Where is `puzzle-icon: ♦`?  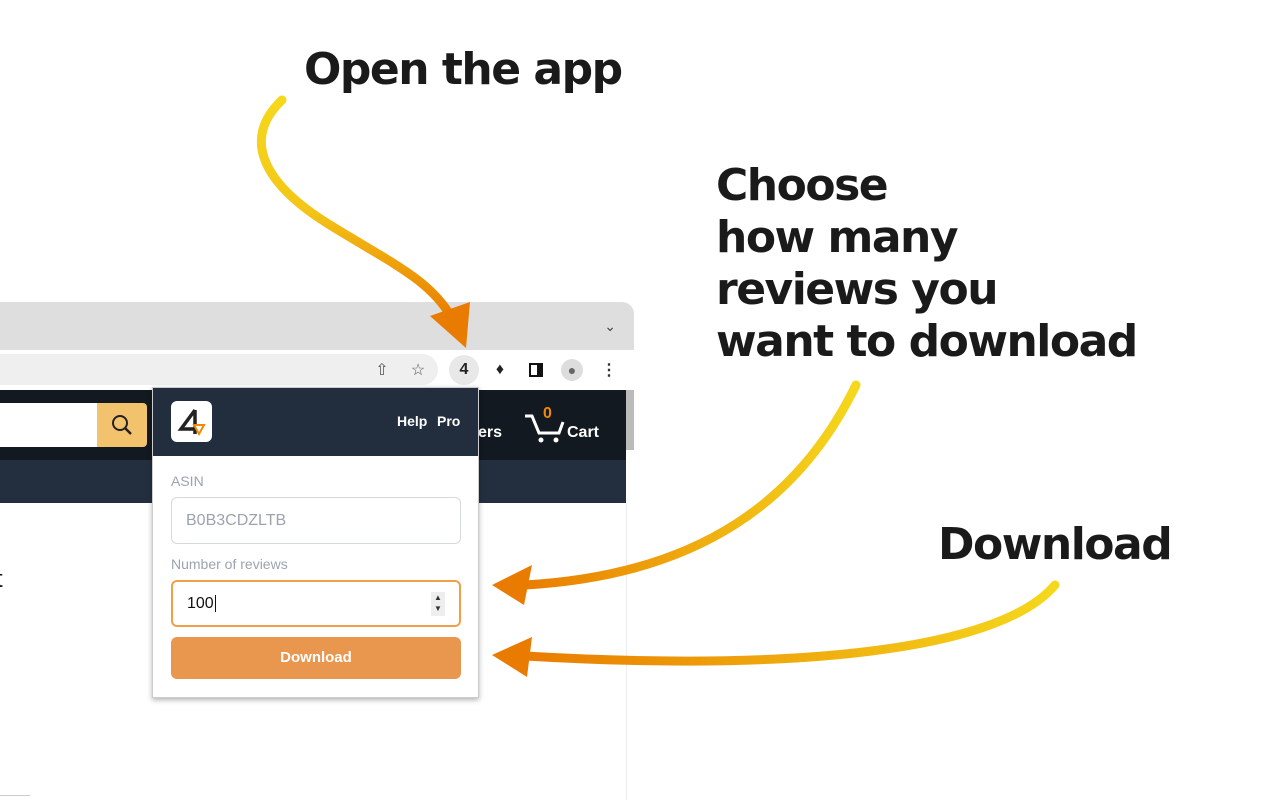
puzzle-icon: ♦ is located at coordinates (500, 370).